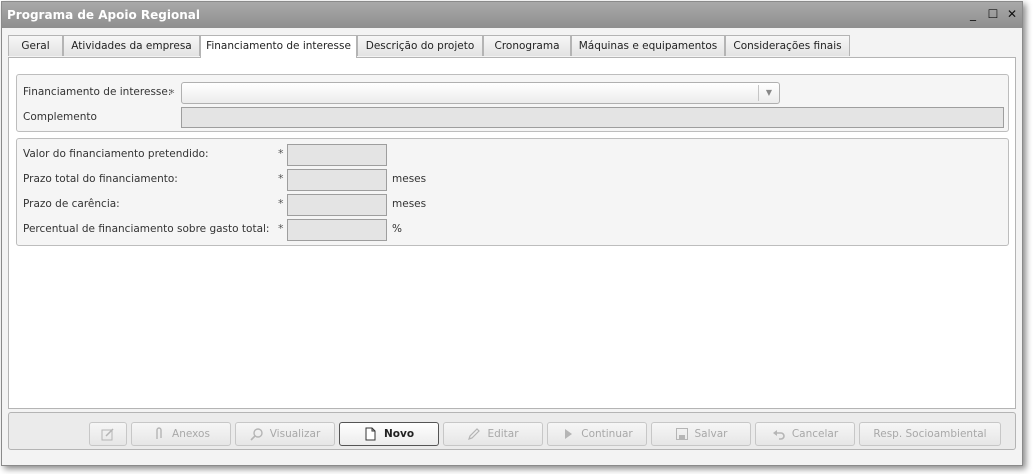 This screenshot has width=1033, height=474. Describe the element at coordinates (474, 434) in the screenshot. I see `pencil-icon` at that location.